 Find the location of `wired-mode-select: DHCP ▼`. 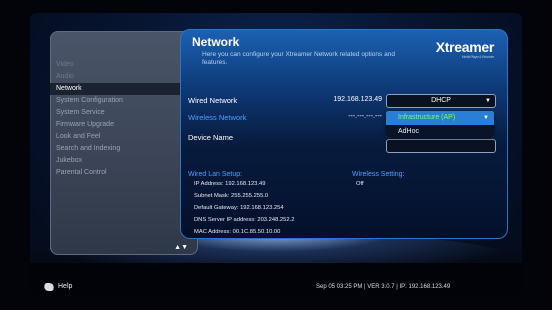

wired-mode-select: DHCP ▼ is located at coordinates (441, 101).